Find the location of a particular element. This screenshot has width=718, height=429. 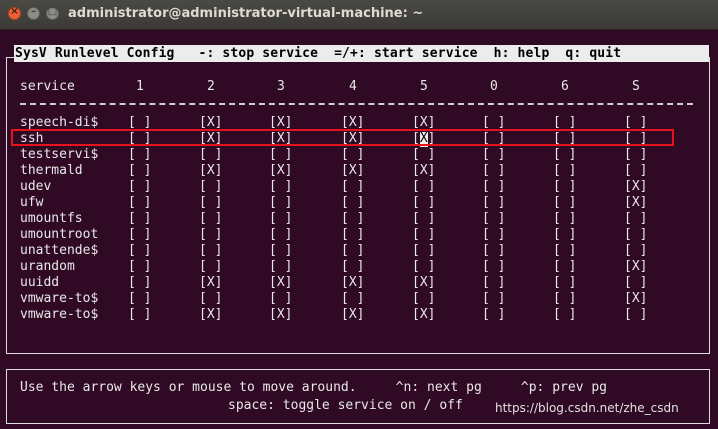

maximize-window-button: □ is located at coordinates (52, 13).